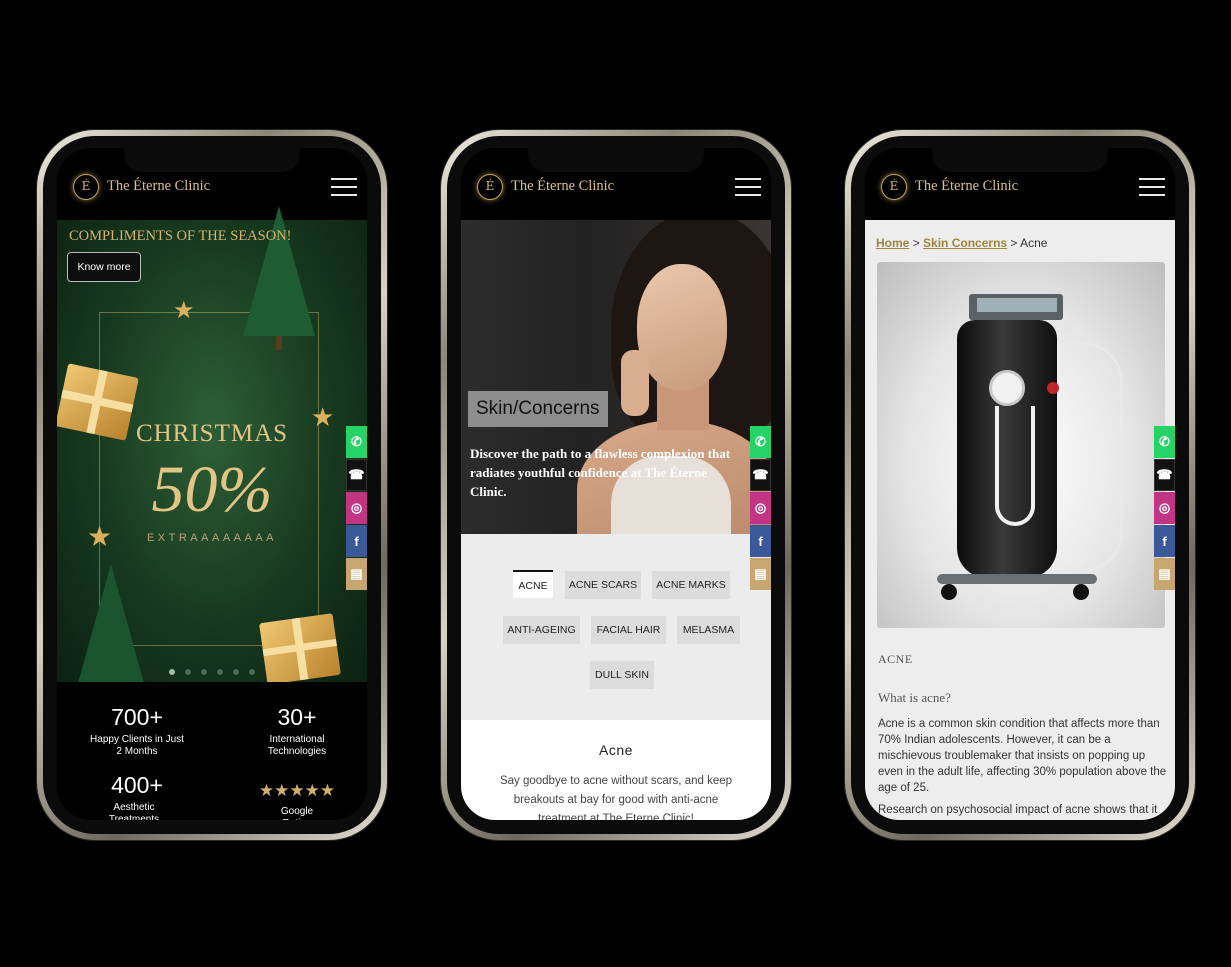  Describe the element at coordinates (184, 310) in the screenshot. I see `star-icon: ★` at that location.